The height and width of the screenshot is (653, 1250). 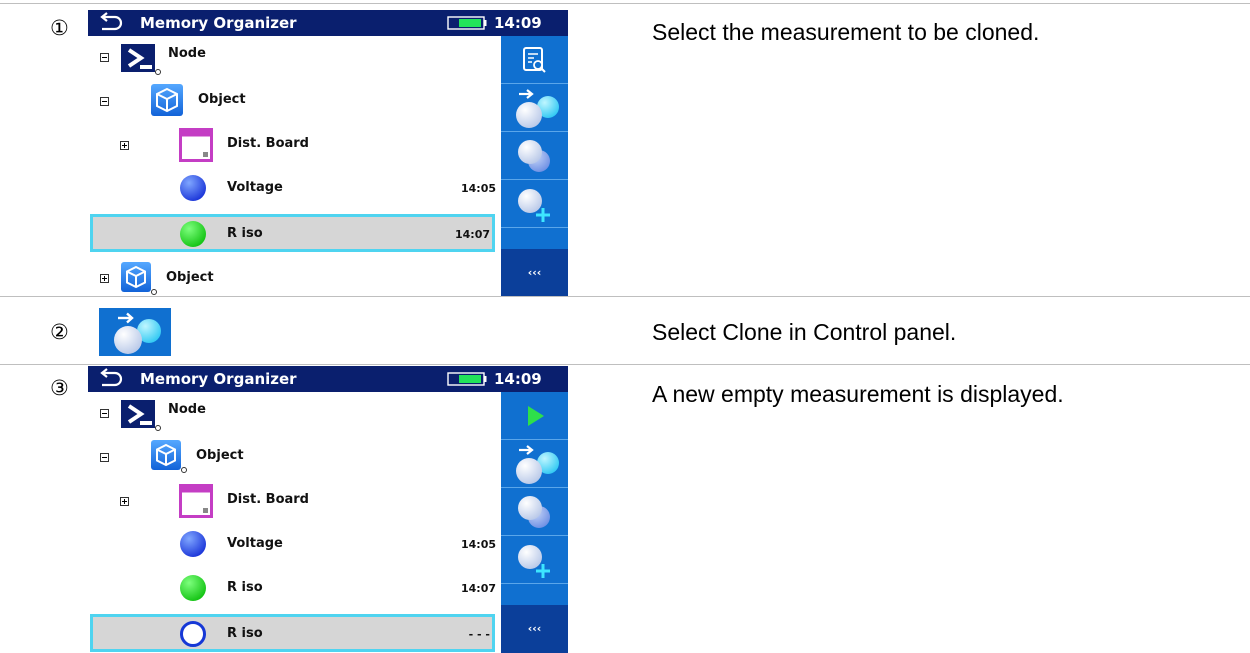 What do you see at coordinates (846, 32) in the screenshot?
I see `step-description: Select the measurement to be cloned.` at bounding box center [846, 32].